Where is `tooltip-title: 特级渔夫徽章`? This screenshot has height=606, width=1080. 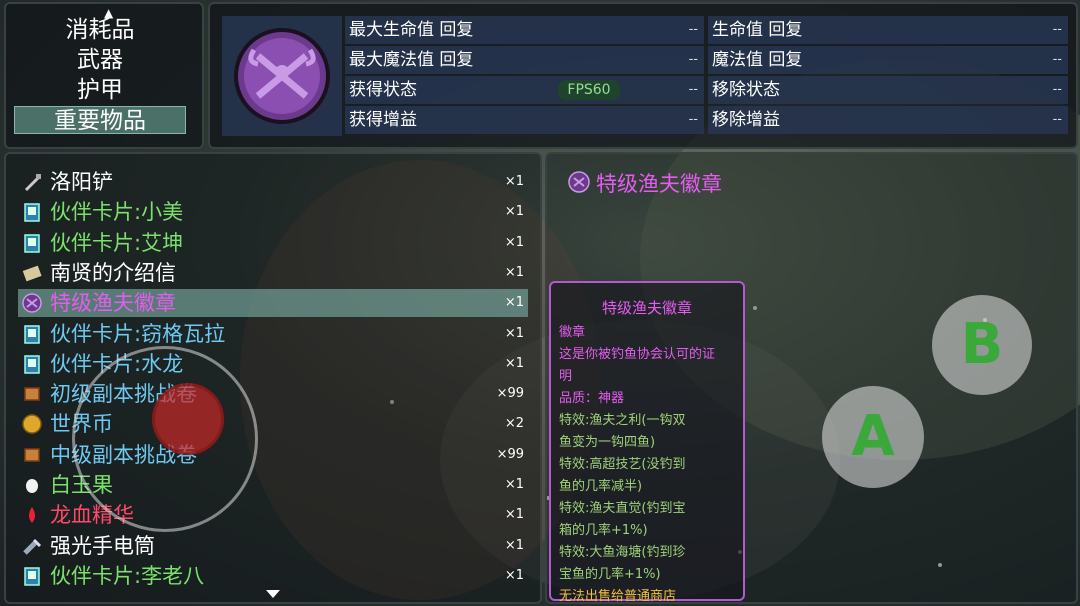 tooltip-title: 特级渔夫徽章 is located at coordinates (646, 308).